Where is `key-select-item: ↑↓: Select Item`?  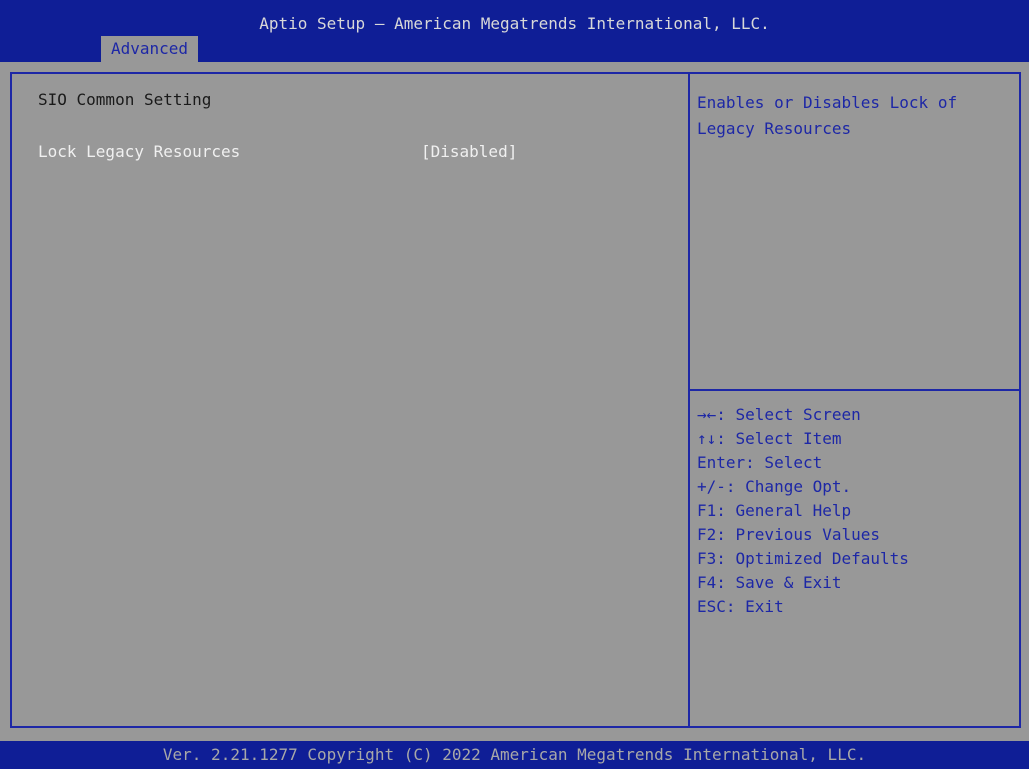 key-select-item: ↑↓: Select Item is located at coordinates (769, 438).